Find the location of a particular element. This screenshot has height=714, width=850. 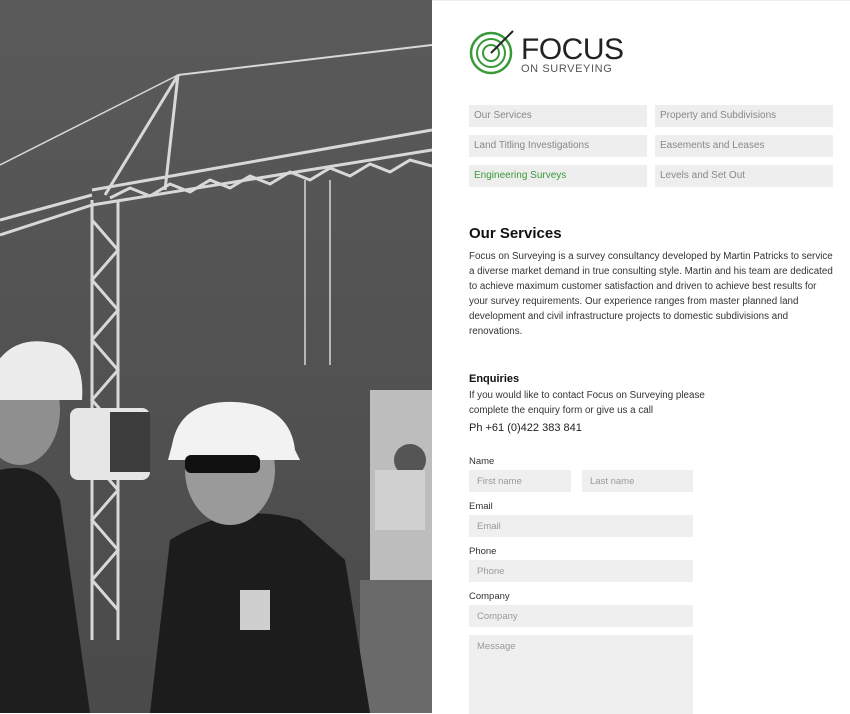

email-label: Email is located at coordinates (481, 506).